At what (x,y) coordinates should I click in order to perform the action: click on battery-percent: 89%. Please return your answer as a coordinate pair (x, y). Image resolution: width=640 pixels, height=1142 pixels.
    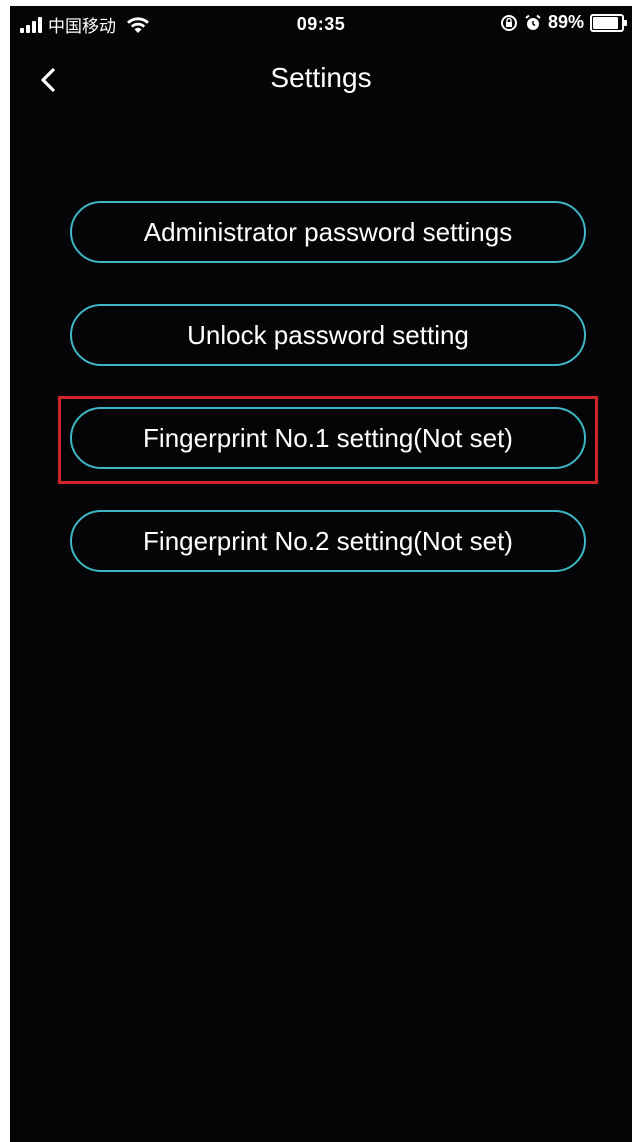
    Looking at the image, I should click on (565, 22).